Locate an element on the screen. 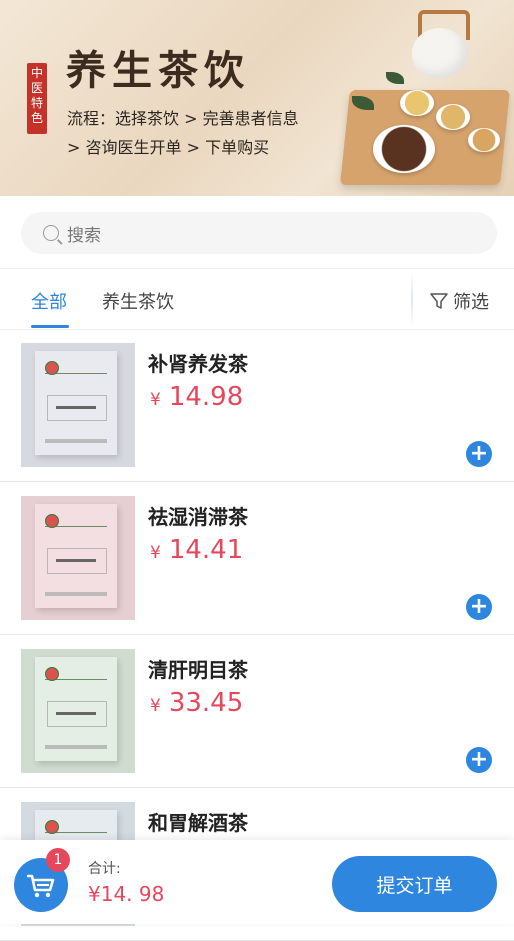 Image resolution: width=514 pixels, height=941 pixels. leaf-decoration is located at coordinates (395, 78).